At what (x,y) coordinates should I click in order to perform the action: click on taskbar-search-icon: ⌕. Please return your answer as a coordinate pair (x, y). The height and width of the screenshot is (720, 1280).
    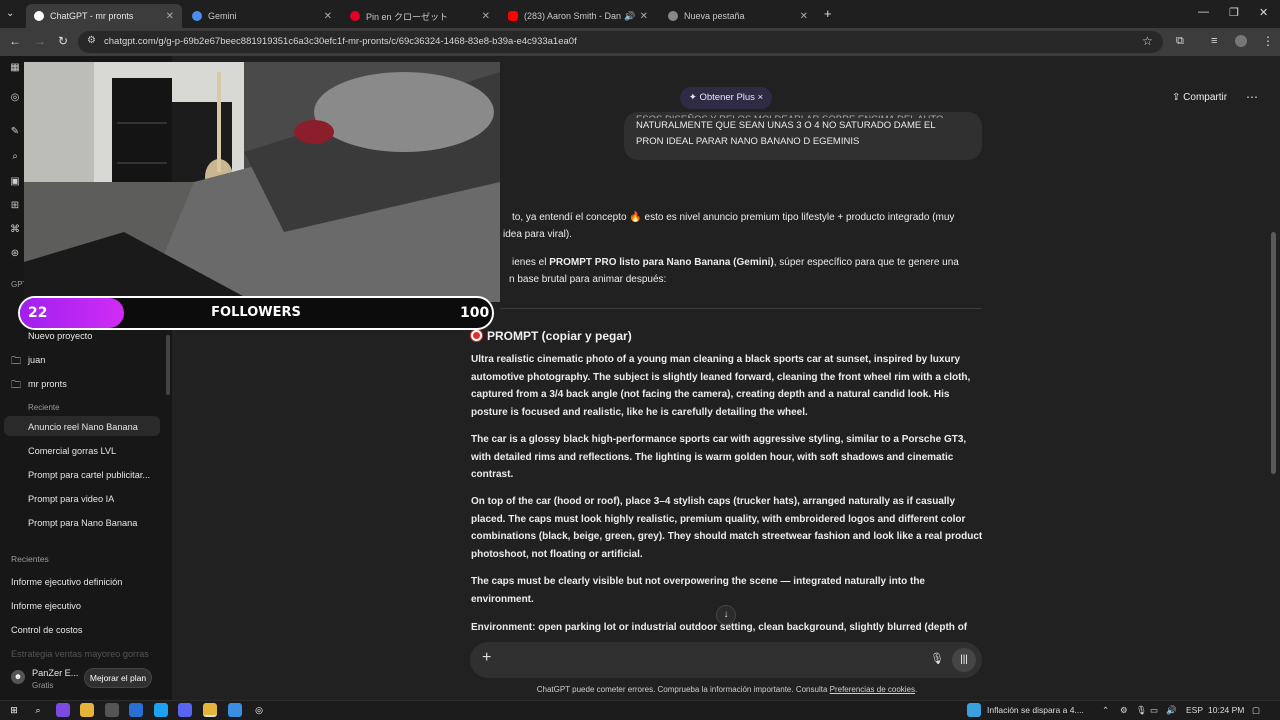
    Looking at the image, I should click on (38, 710).